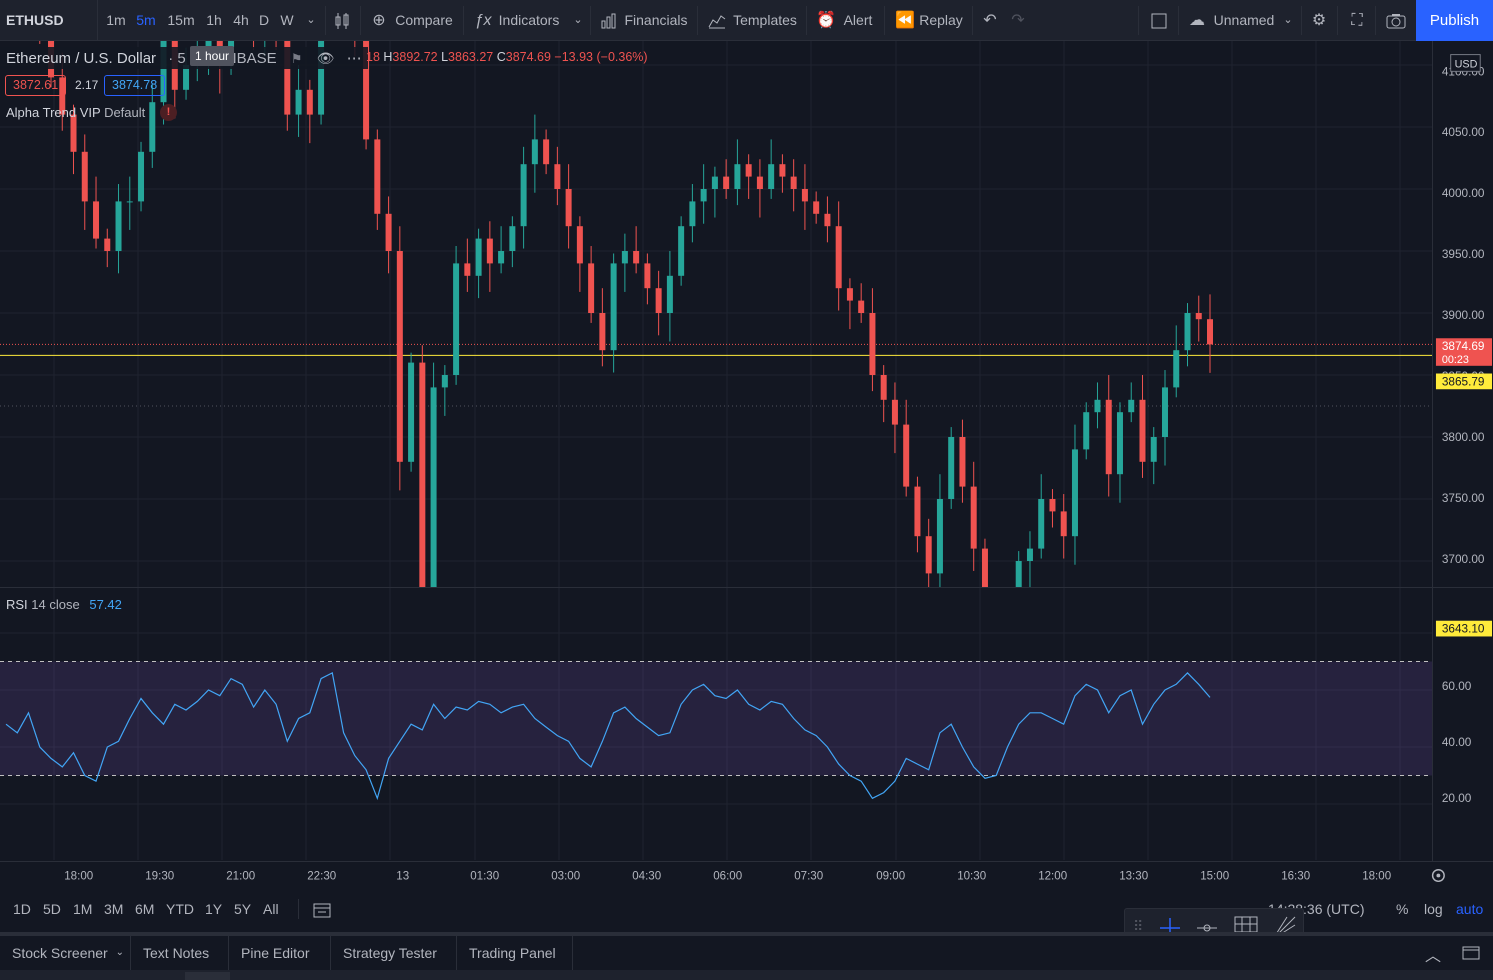  What do you see at coordinates (484, 876) in the screenshot?
I see `time-tick-label: 01:30` at bounding box center [484, 876].